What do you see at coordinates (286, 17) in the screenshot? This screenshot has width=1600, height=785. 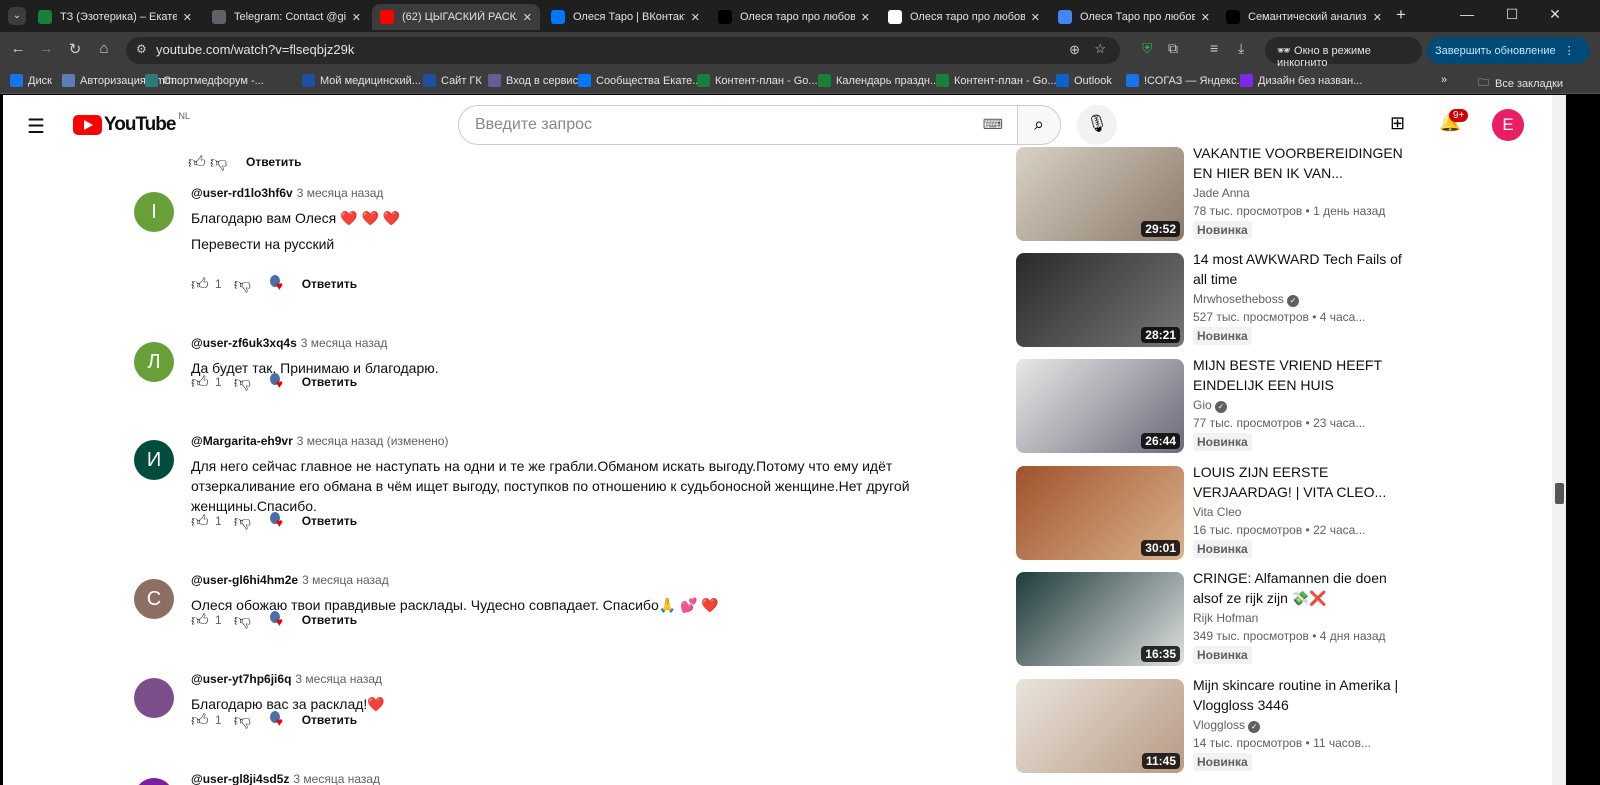 I see `browser-tab: Telegram: Contact @gipsy ✕` at bounding box center [286, 17].